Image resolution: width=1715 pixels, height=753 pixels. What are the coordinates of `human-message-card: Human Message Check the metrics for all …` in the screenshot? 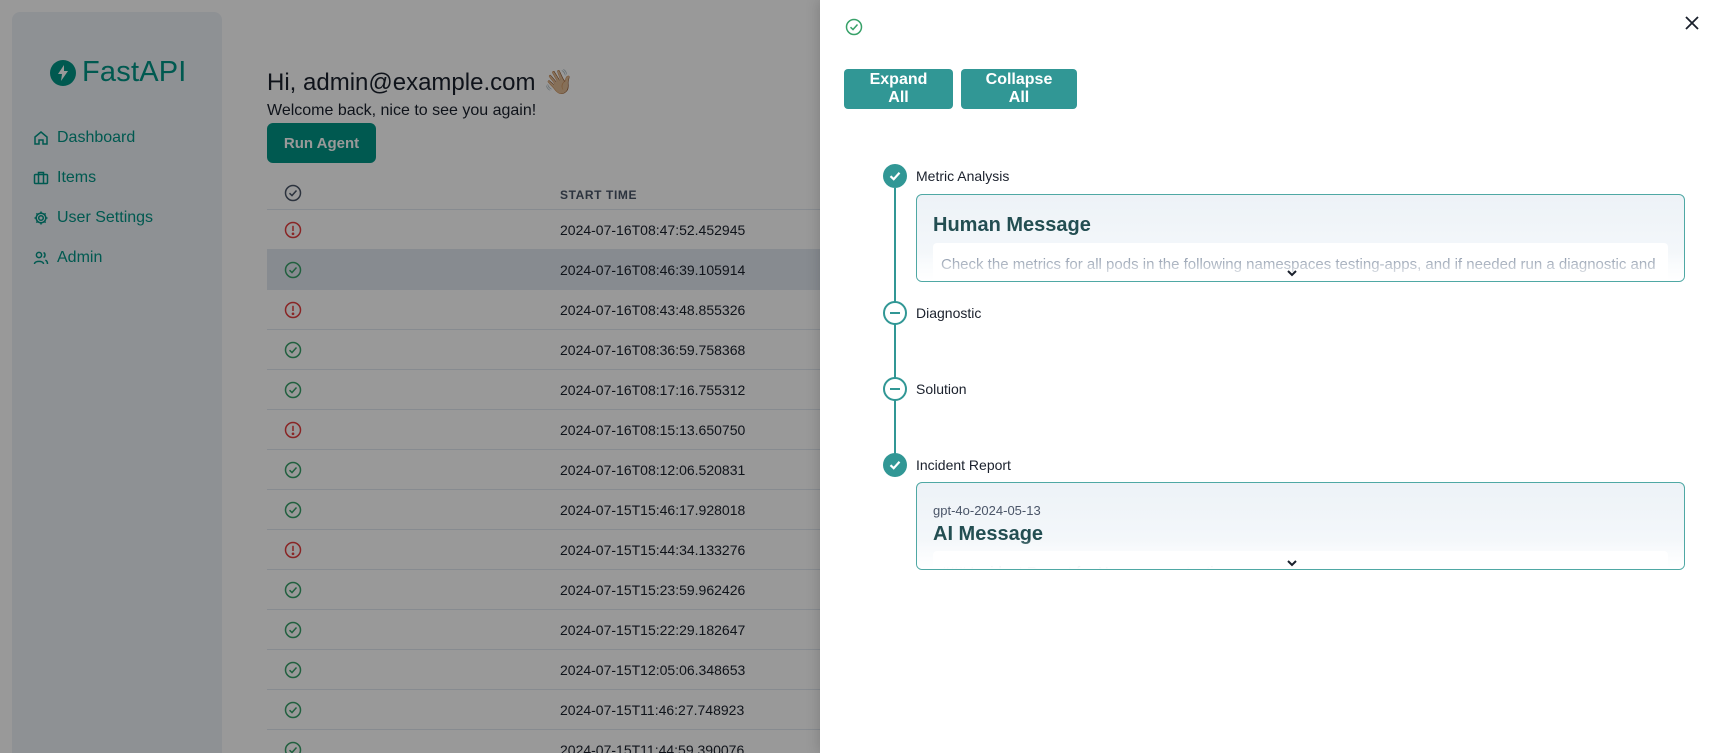 It's located at (1300, 238).